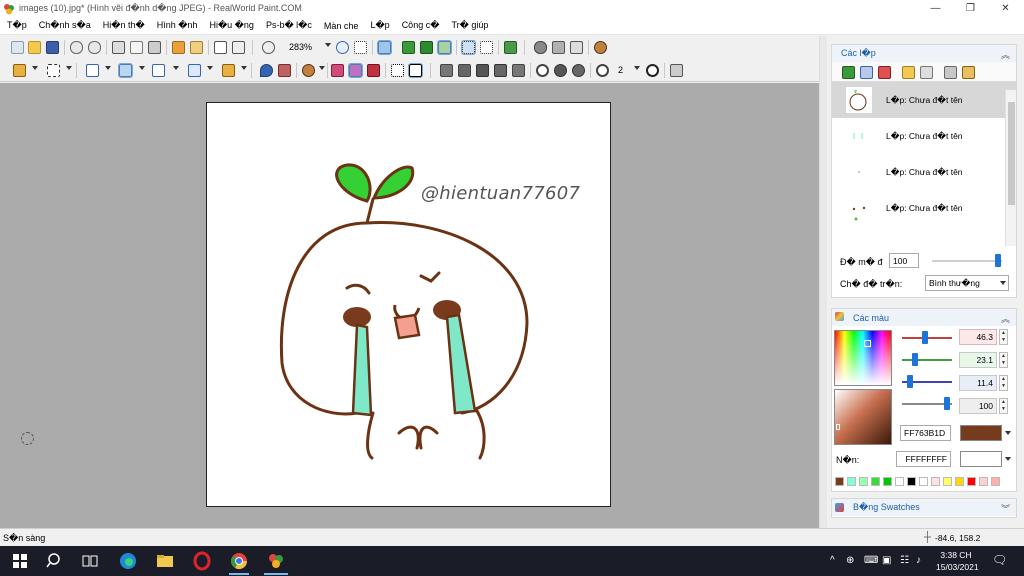  I want to click on tray-photos-icon: ▣, so click(886, 560).